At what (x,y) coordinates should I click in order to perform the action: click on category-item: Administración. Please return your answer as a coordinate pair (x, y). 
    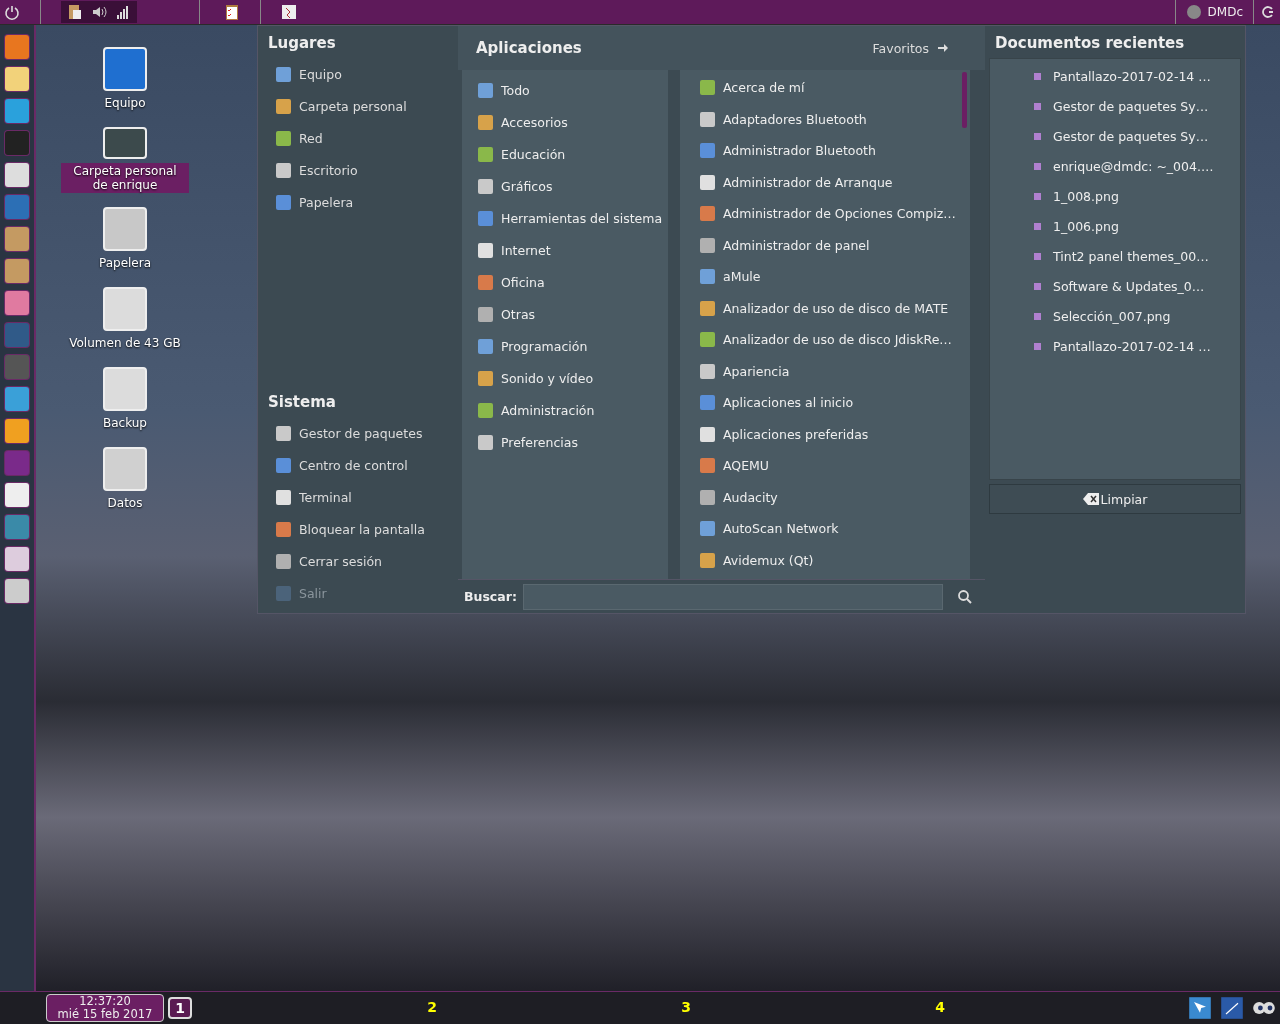
    Looking at the image, I should click on (565, 410).